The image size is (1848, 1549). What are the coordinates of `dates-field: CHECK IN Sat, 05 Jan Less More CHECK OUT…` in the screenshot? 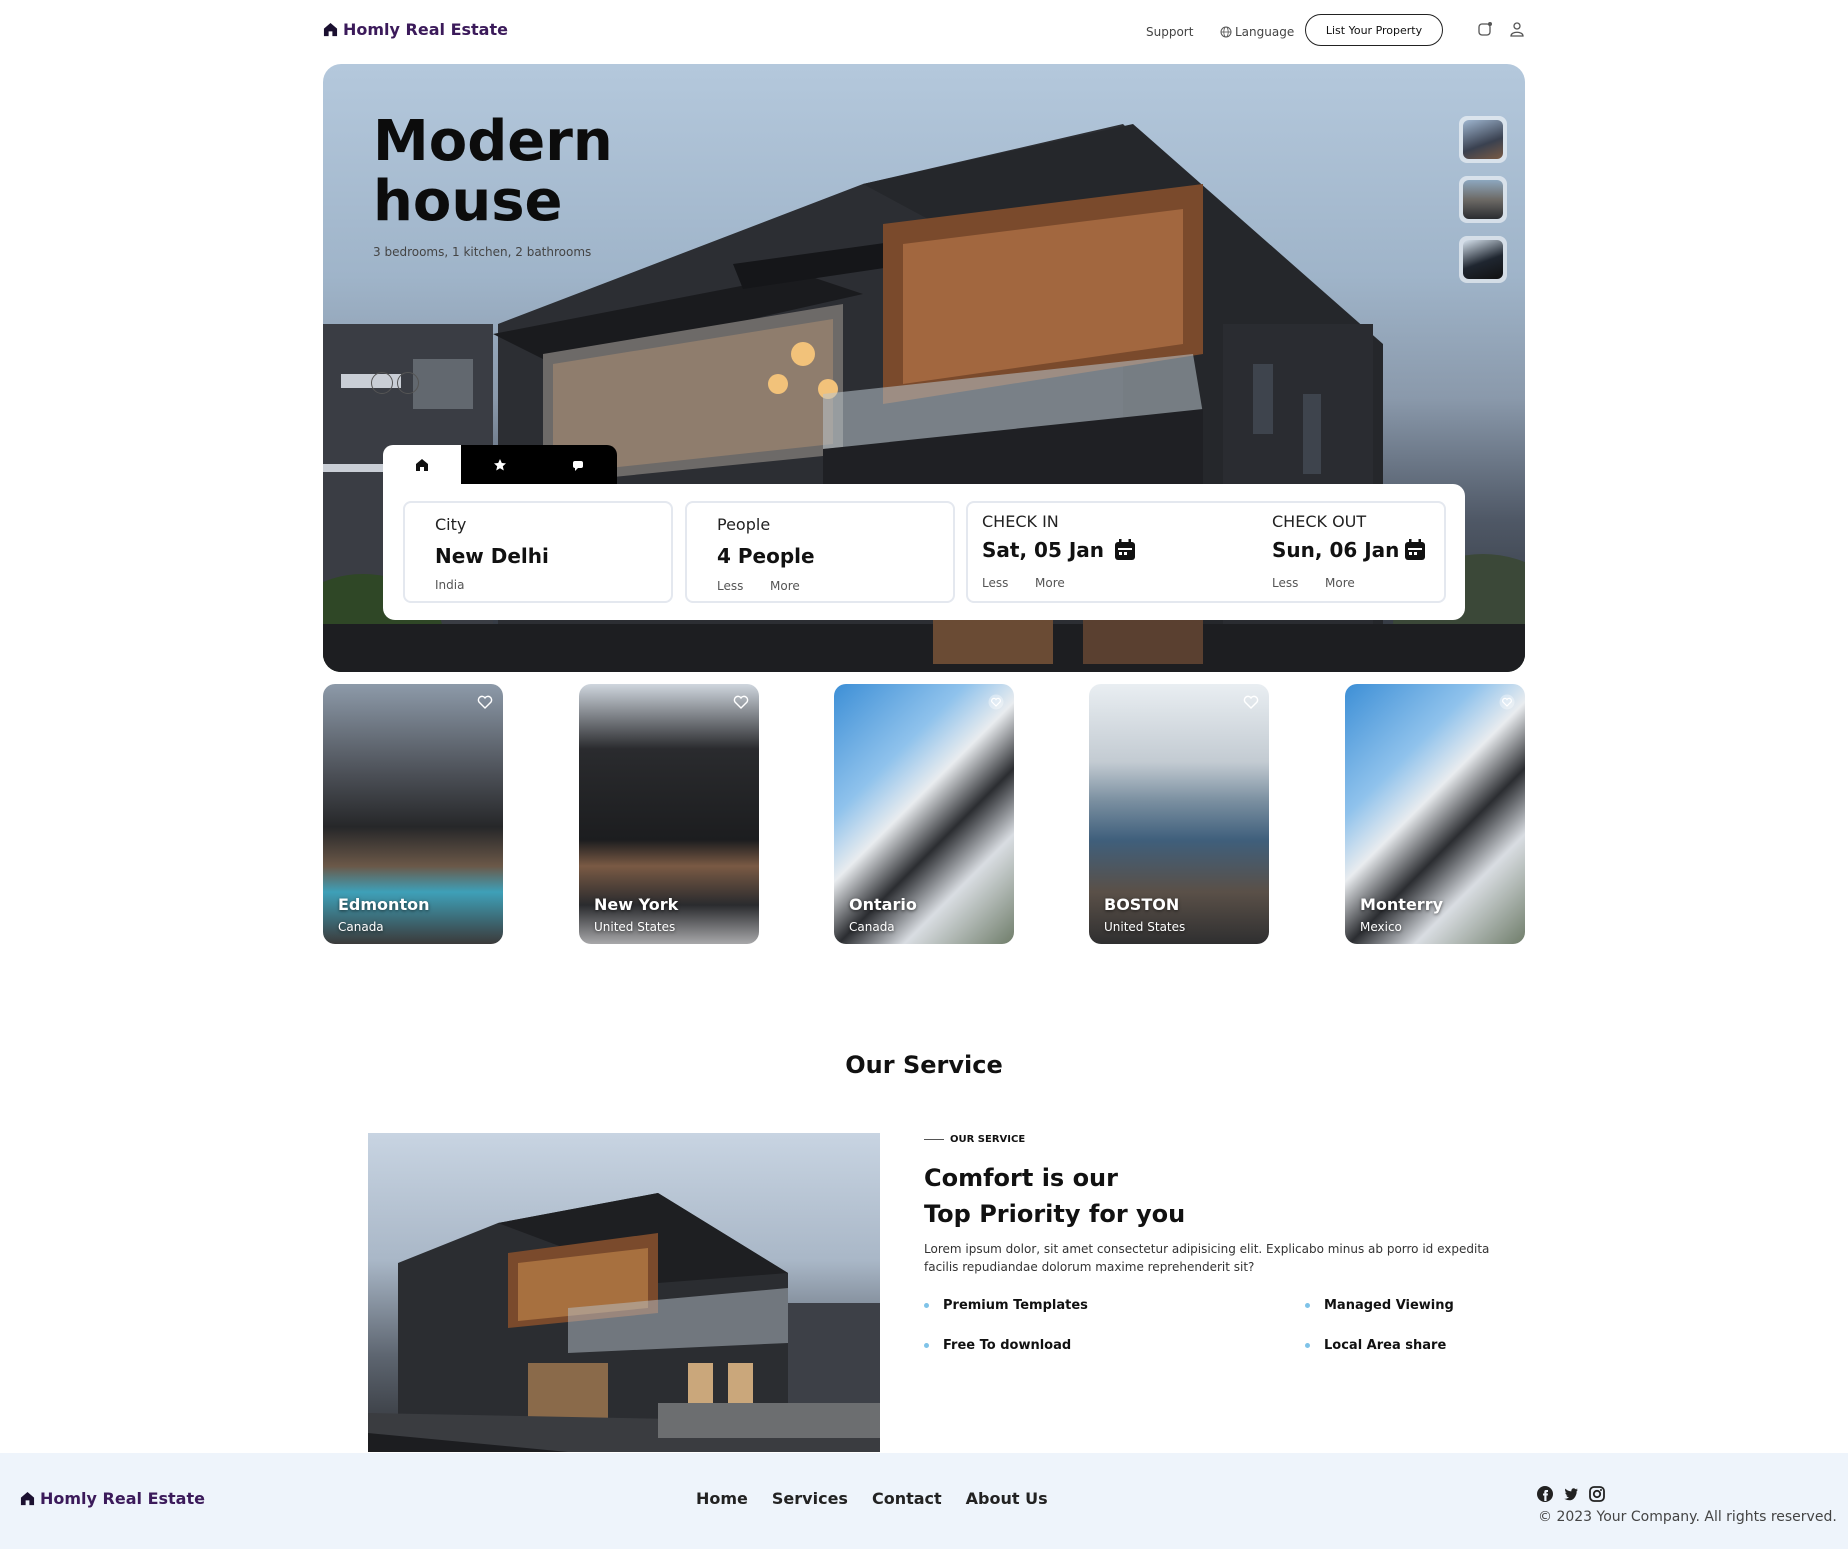 It's located at (1206, 552).